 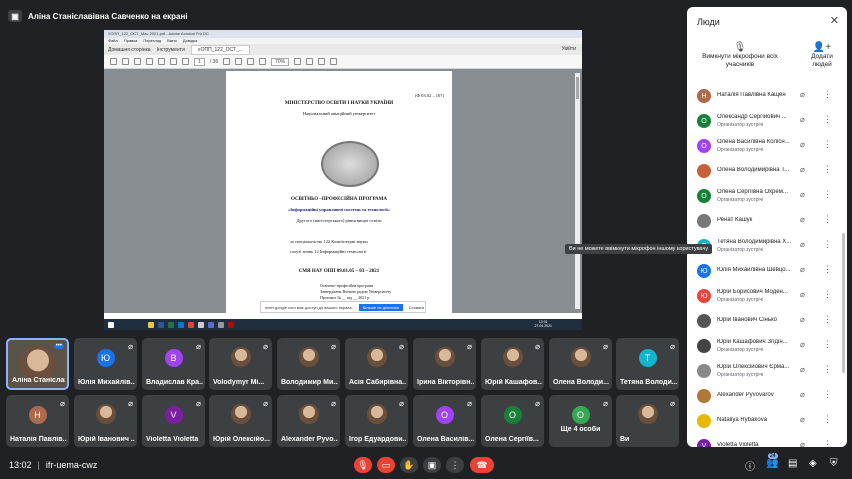 I want to click on participant-row: Н Наталія Павлівна Кащен ⌀ ⋮, so click(x=767, y=97).